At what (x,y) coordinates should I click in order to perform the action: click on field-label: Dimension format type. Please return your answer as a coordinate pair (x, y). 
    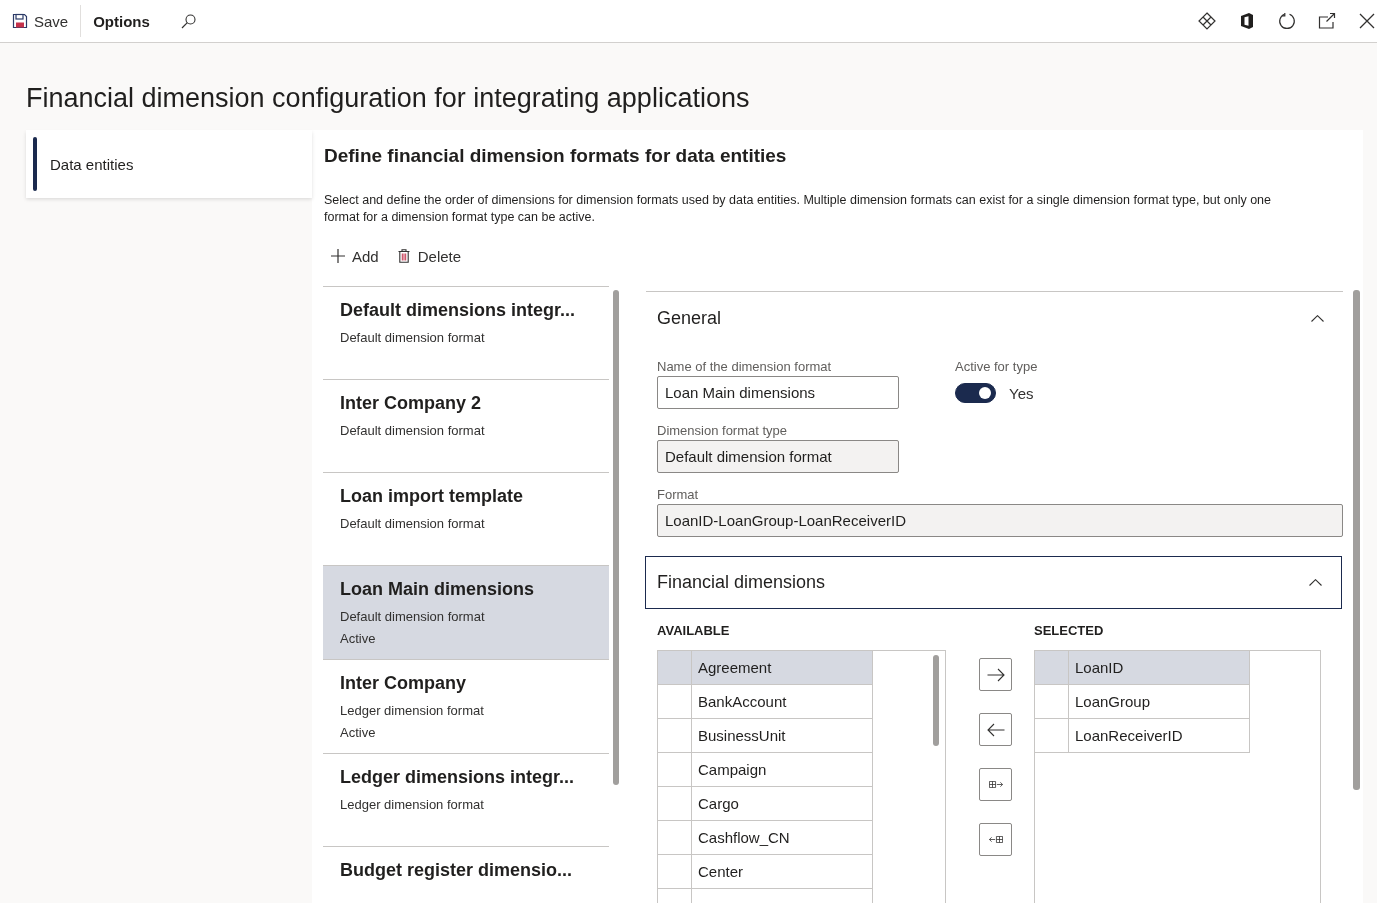
    Looking at the image, I should click on (723, 430).